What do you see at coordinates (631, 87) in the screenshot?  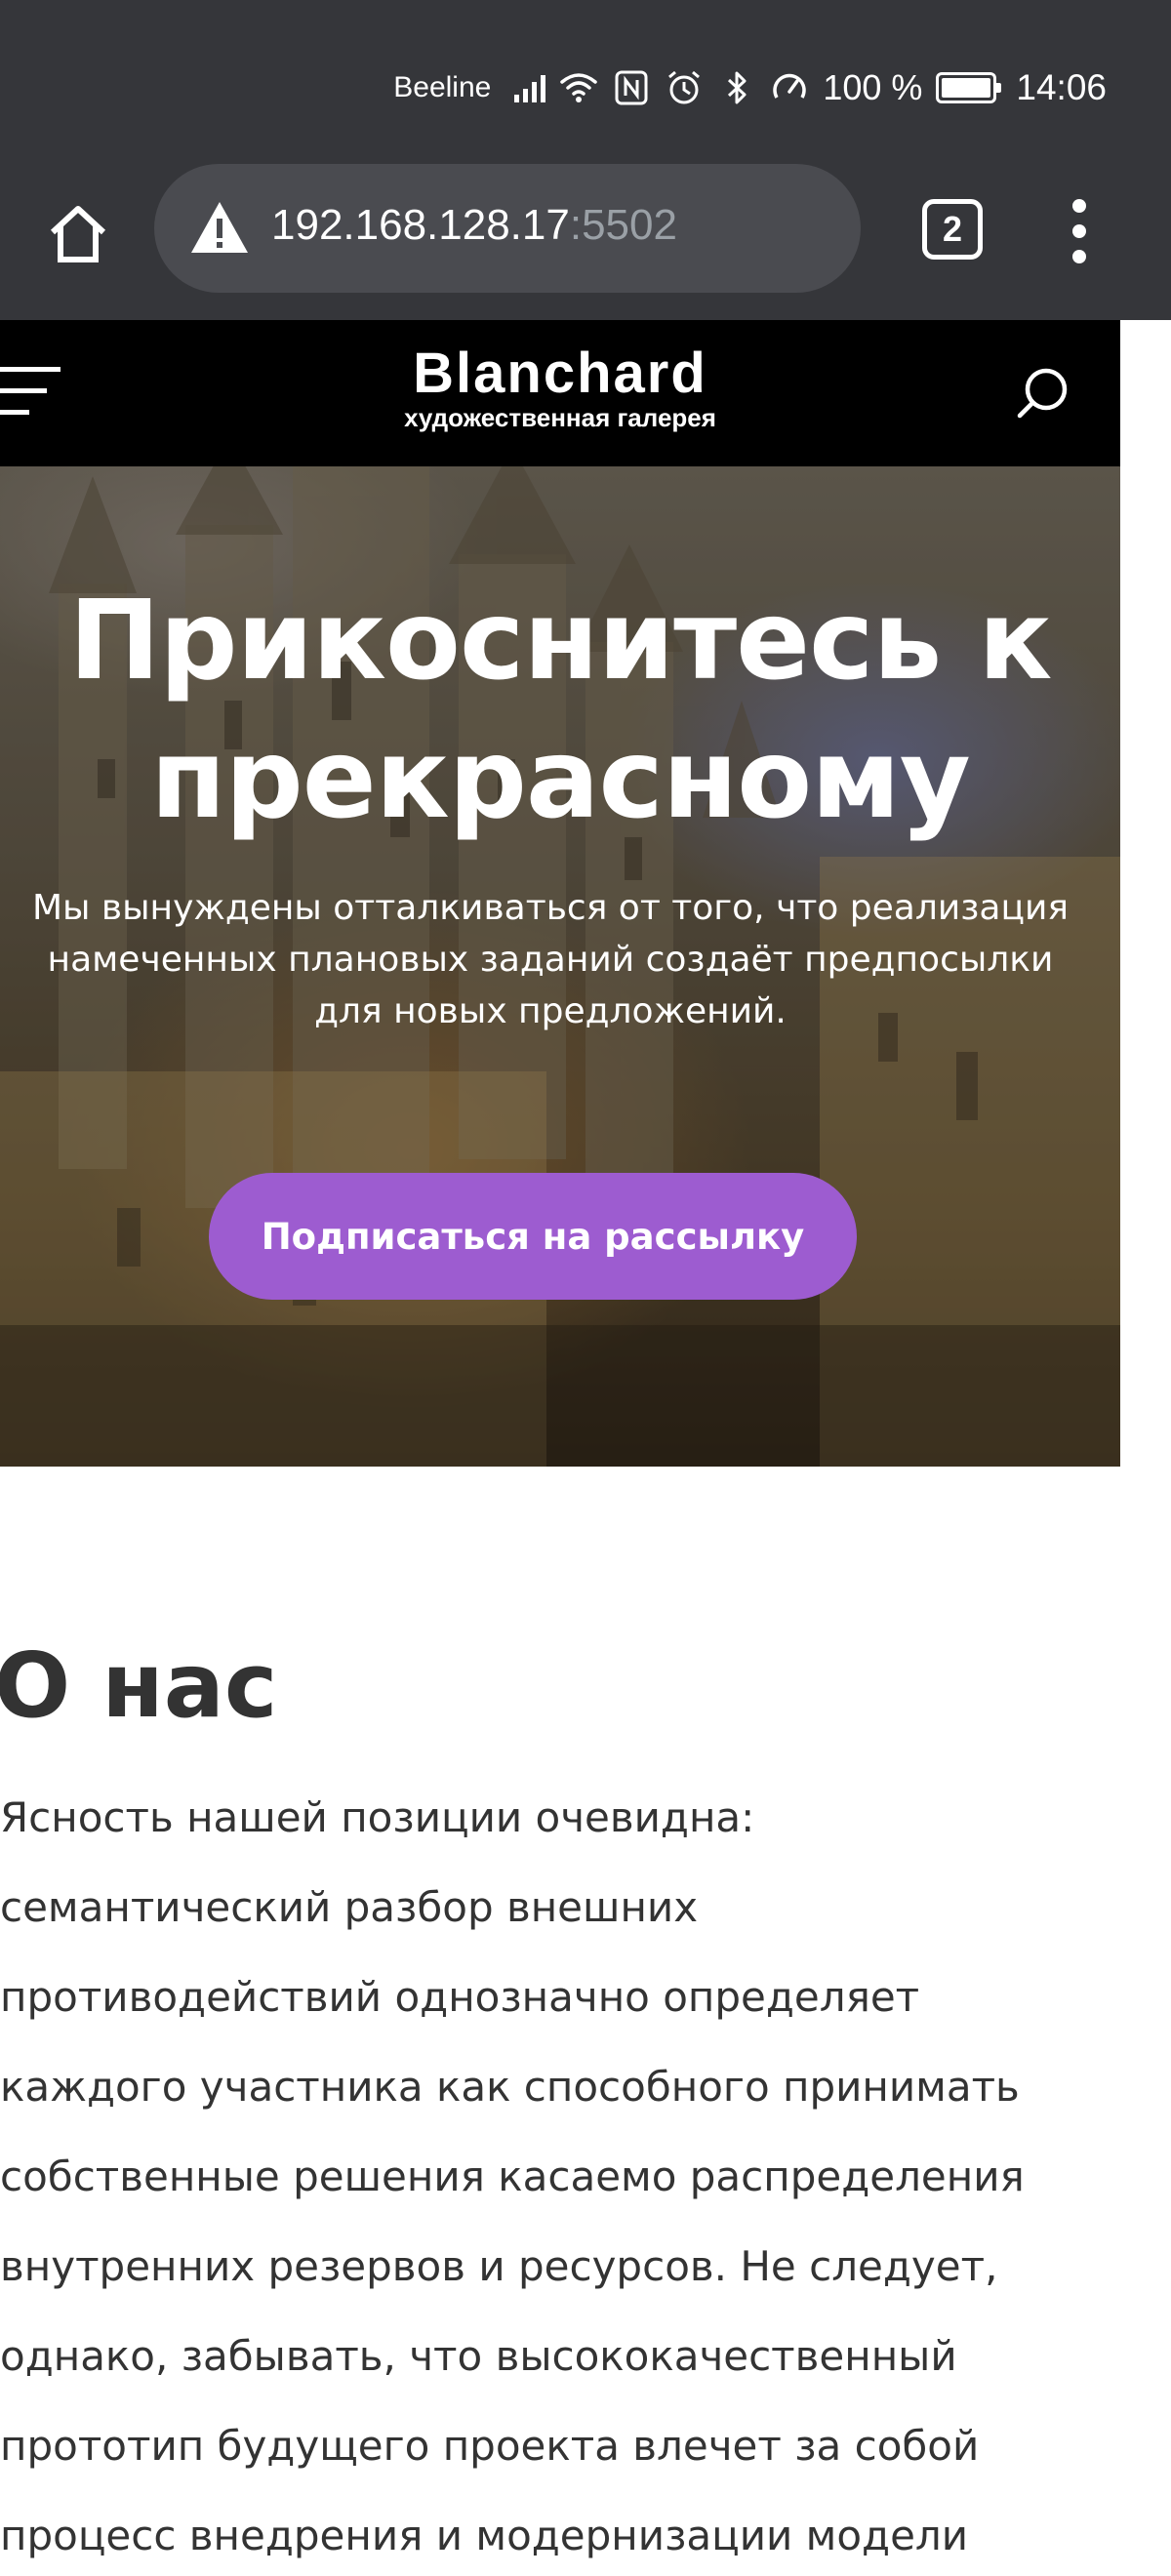 I see `nfc-icon` at bounding box center [631, 87].